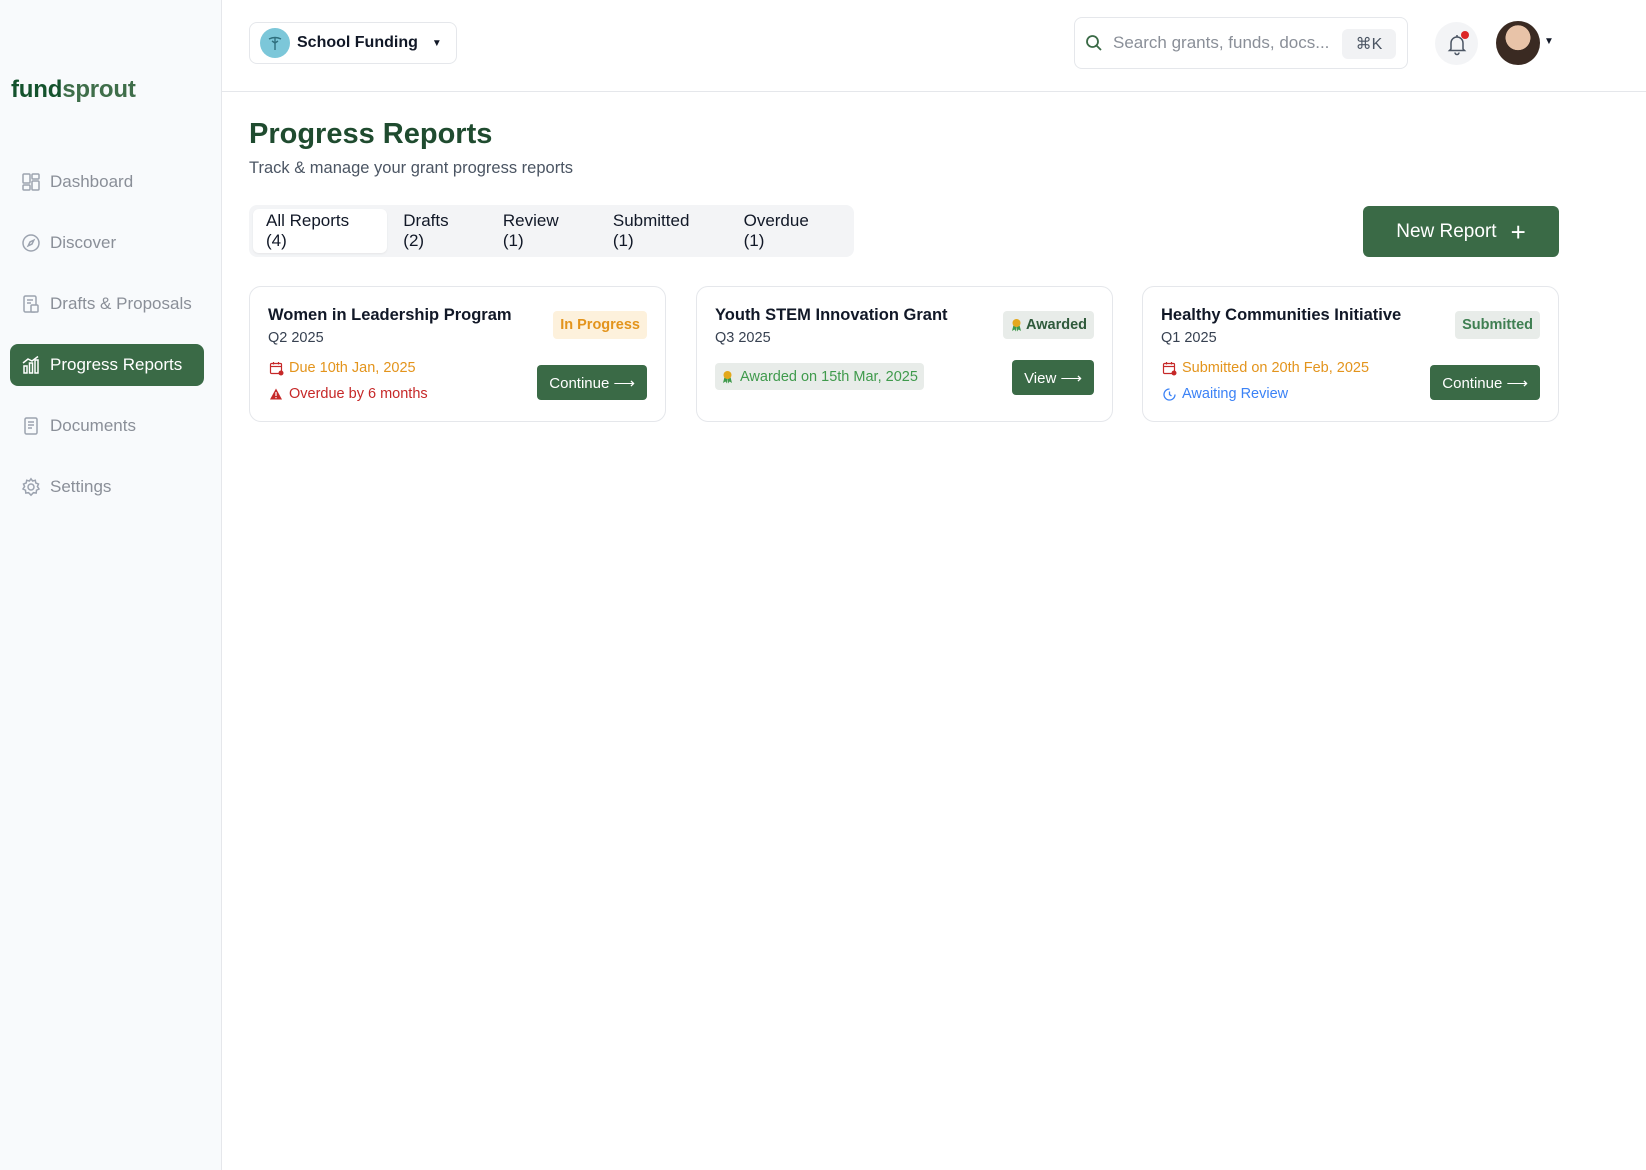 This screenshot has width=1646, height=1170. I want to click on avatar, so click(1518, 43).